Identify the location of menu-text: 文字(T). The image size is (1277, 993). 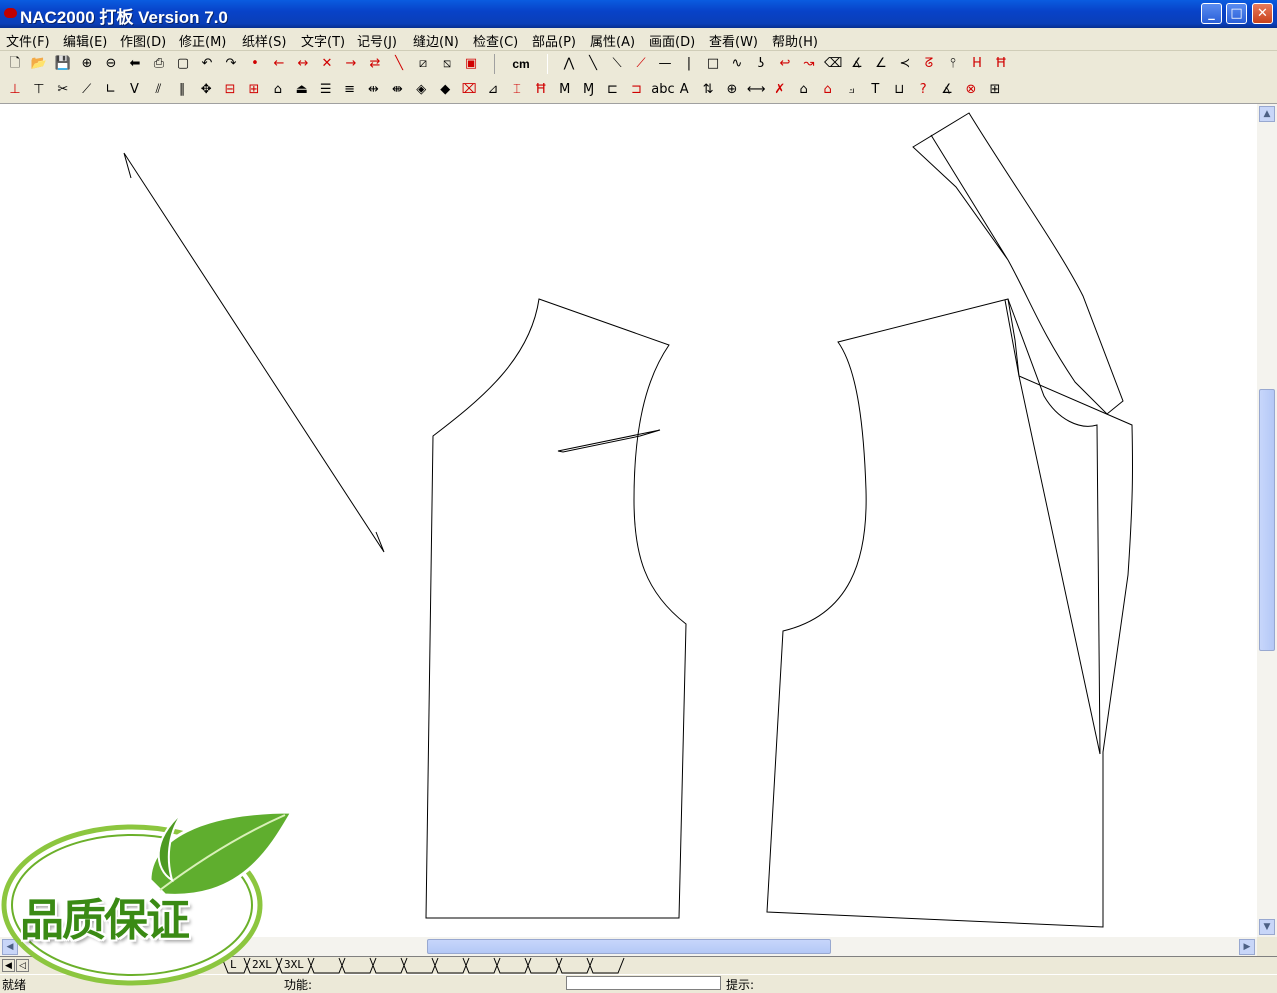
(323, 40).